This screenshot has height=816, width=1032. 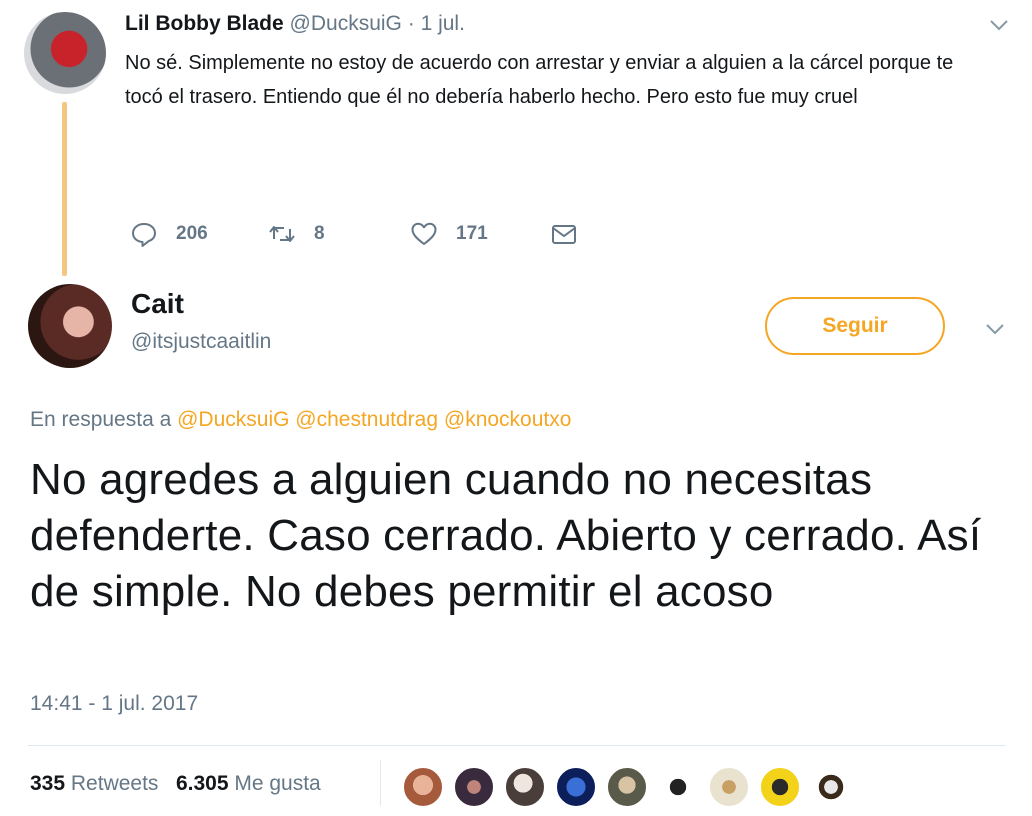 I want to click on divider, so click(x=517, y=745).